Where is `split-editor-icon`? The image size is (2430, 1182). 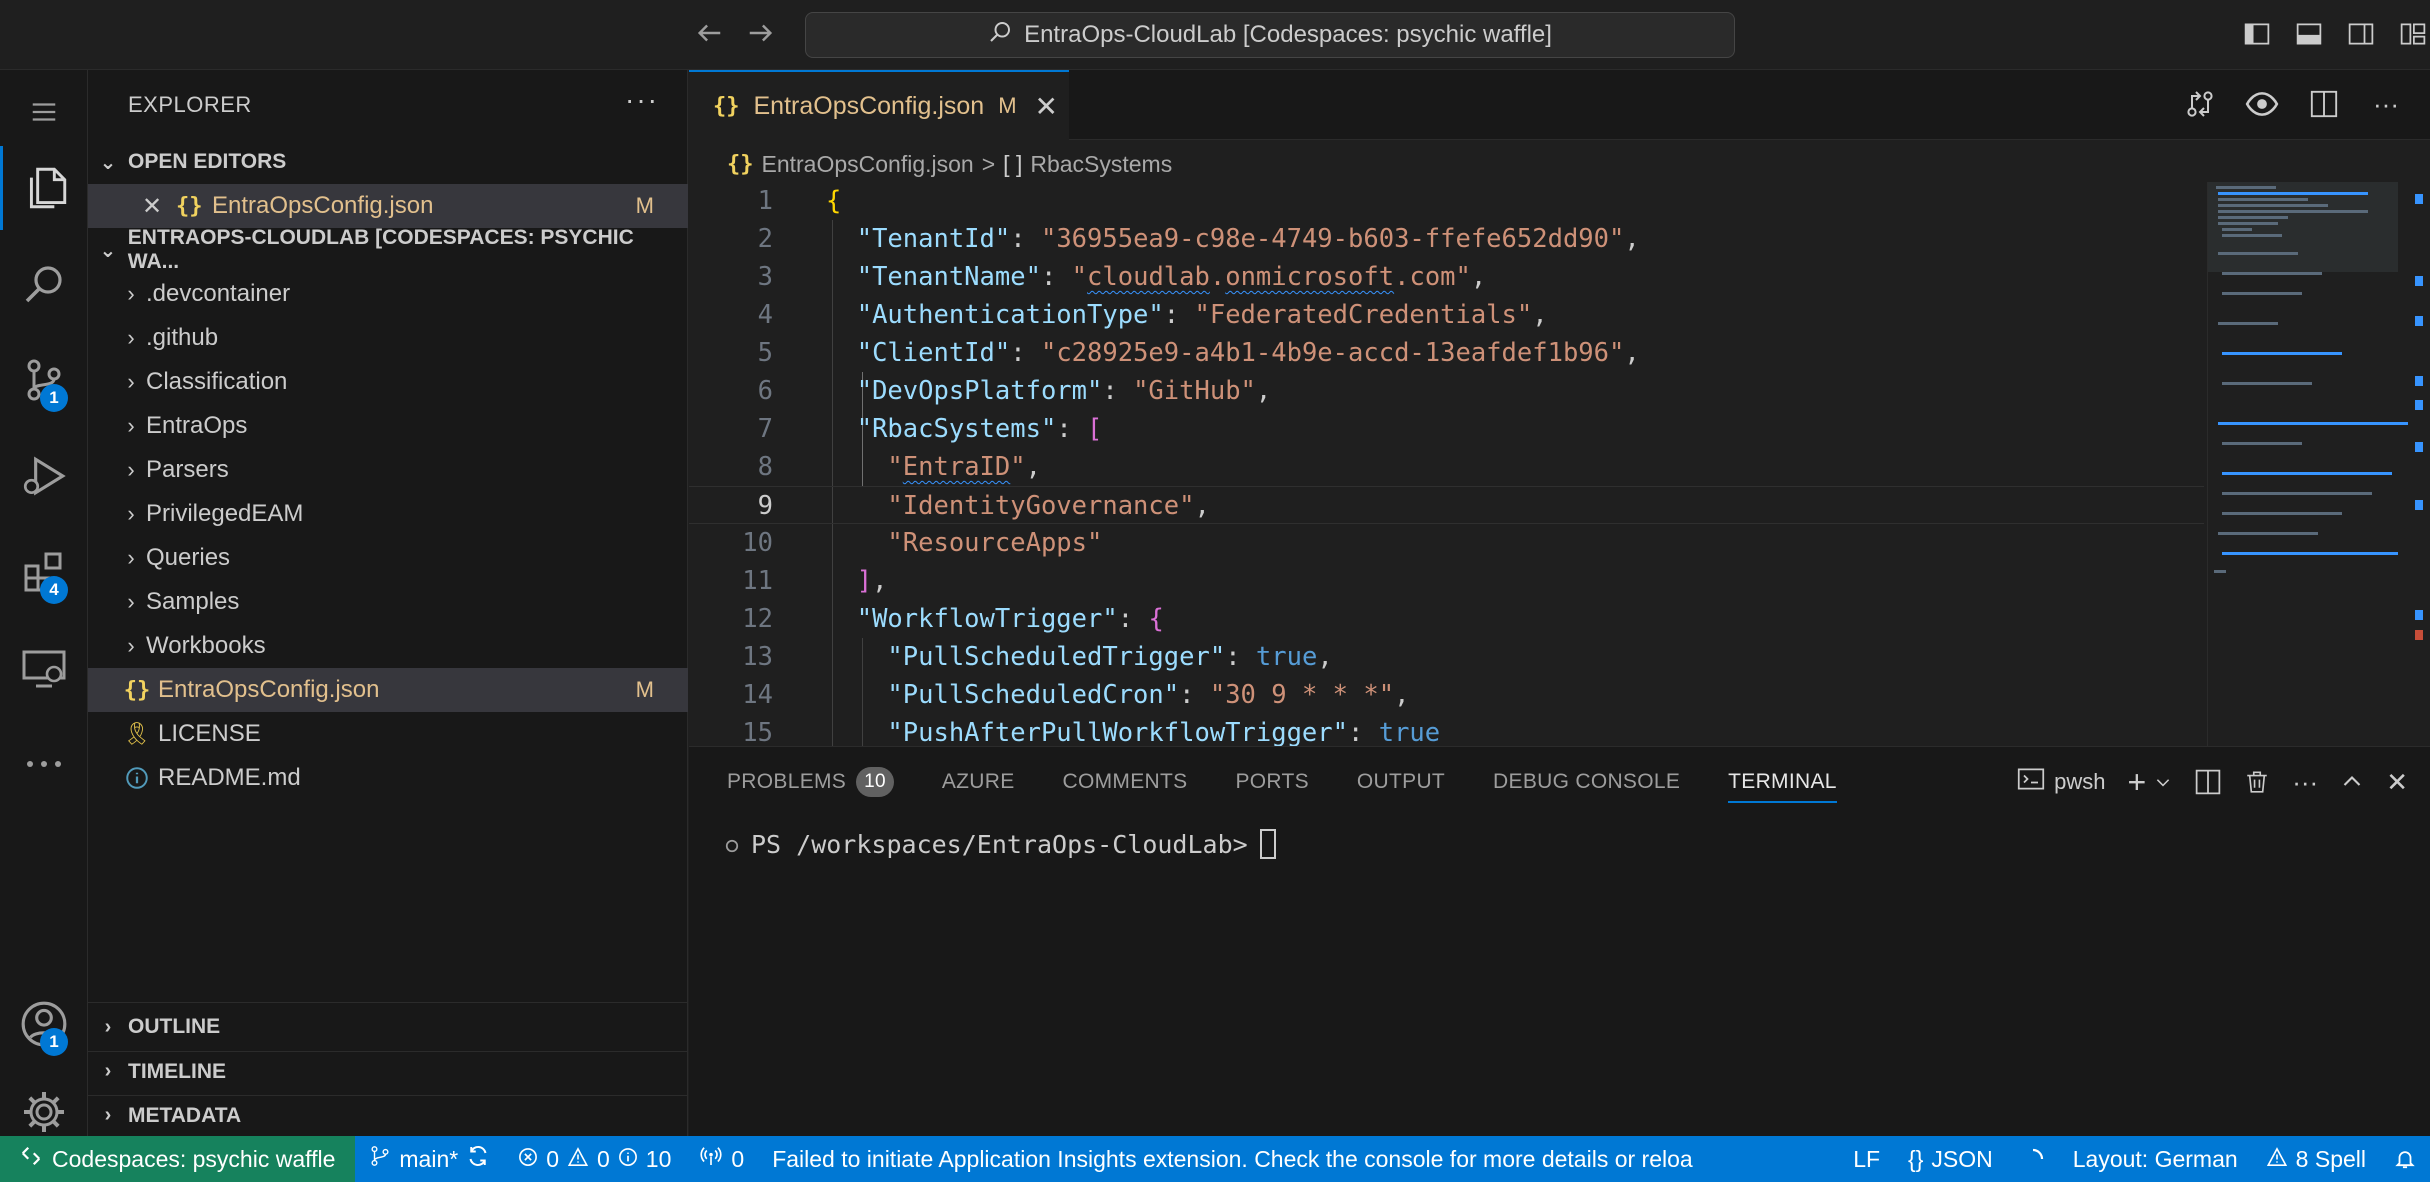 split-editor-icon is located at coordinates (2324, 104).